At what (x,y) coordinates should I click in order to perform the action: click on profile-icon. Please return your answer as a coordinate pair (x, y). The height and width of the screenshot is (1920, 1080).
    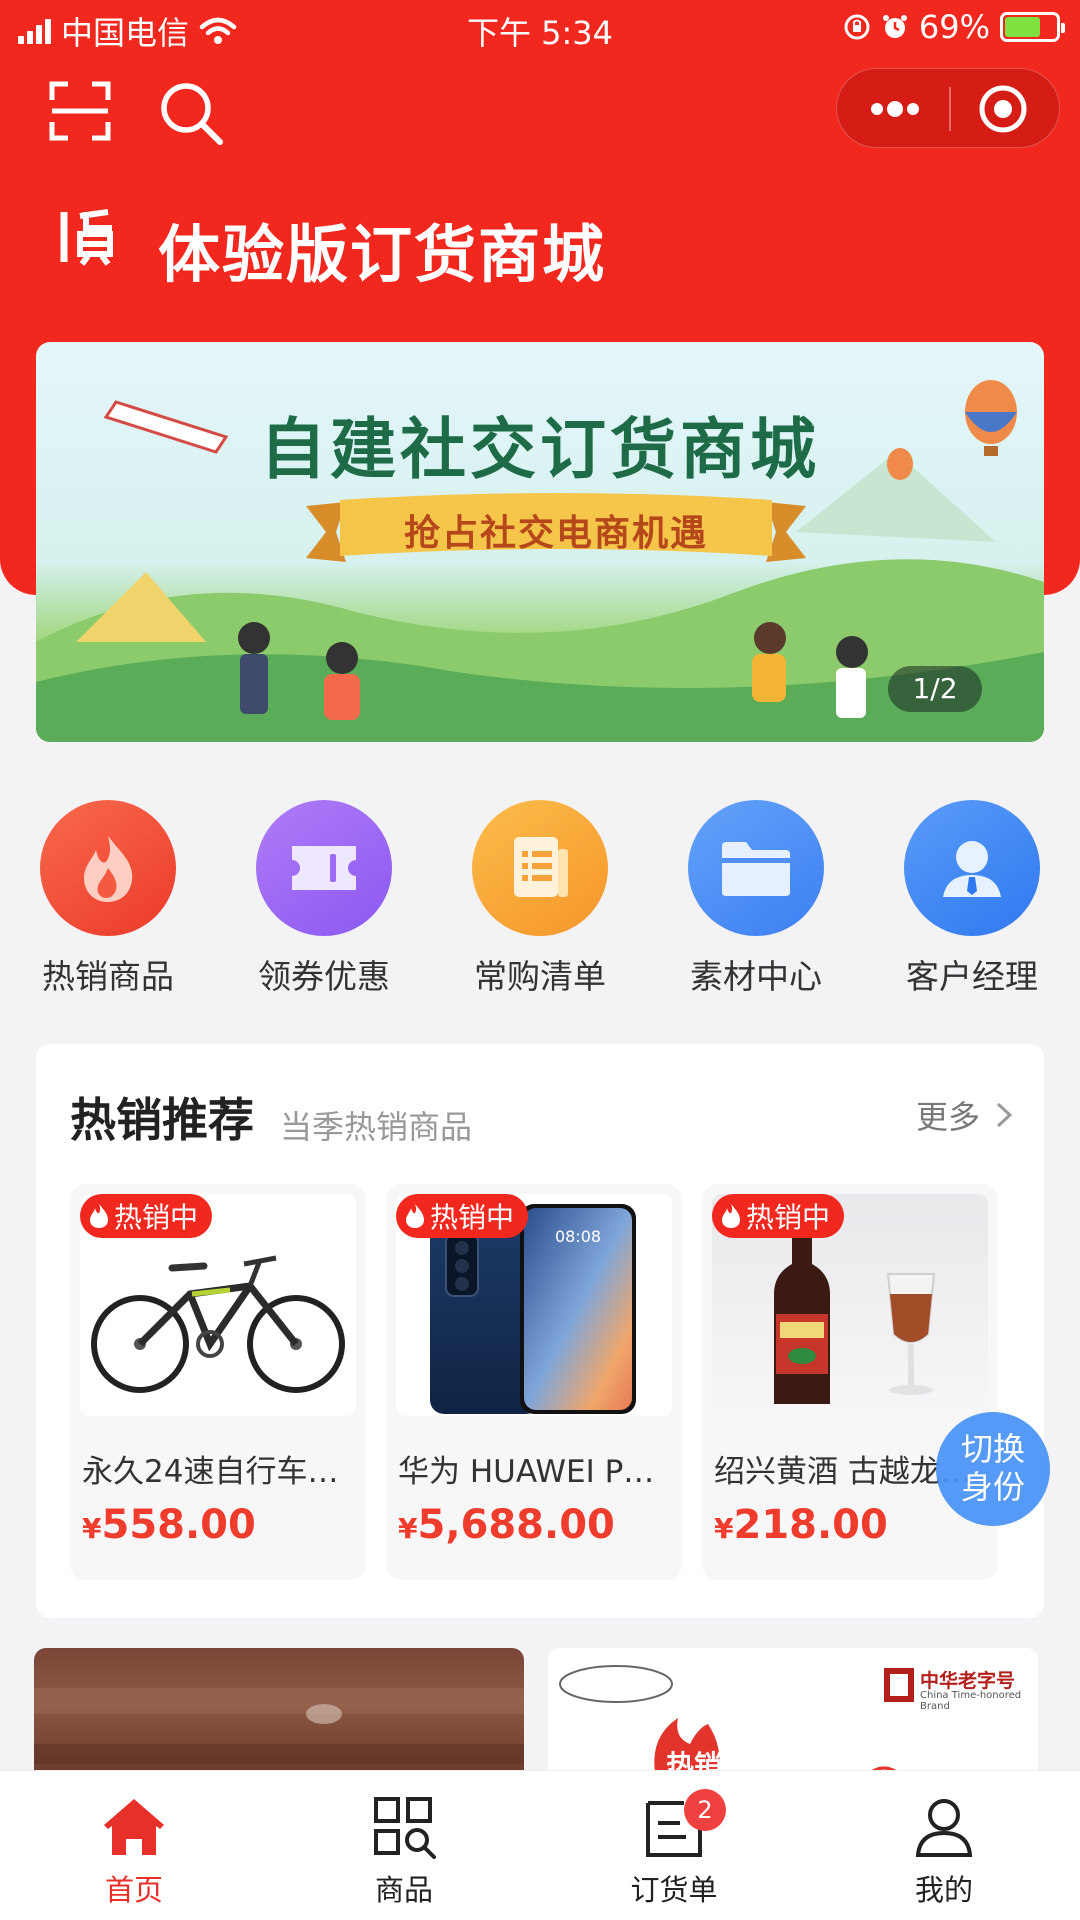
    Looking at the image, I should click on (944, 1828).